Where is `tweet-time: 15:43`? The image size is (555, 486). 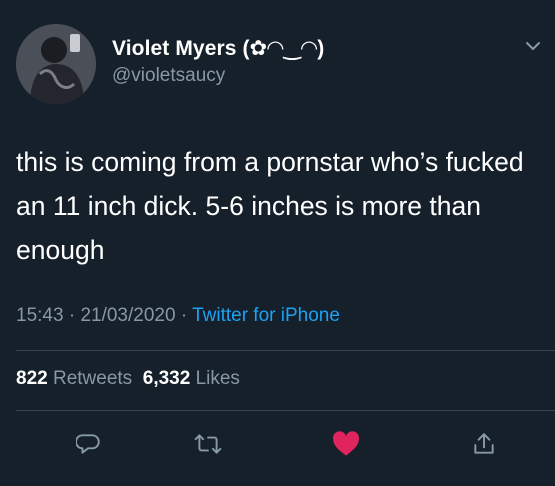
tweet-time: 15:43 is located at coordinates (40, 315).